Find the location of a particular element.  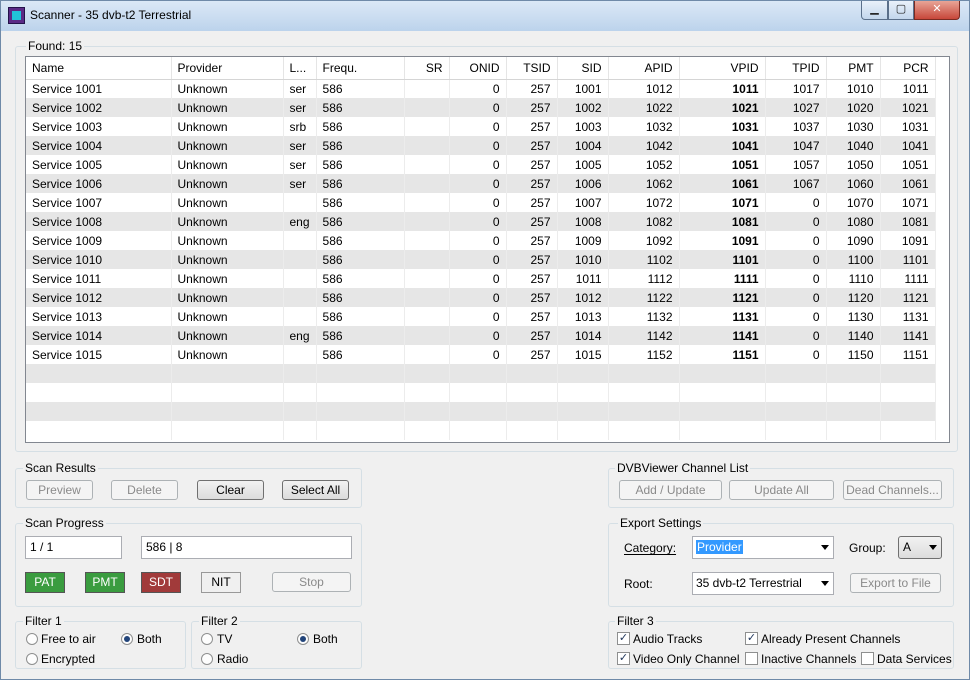

tv-radio is located at coordinates (207, 639).